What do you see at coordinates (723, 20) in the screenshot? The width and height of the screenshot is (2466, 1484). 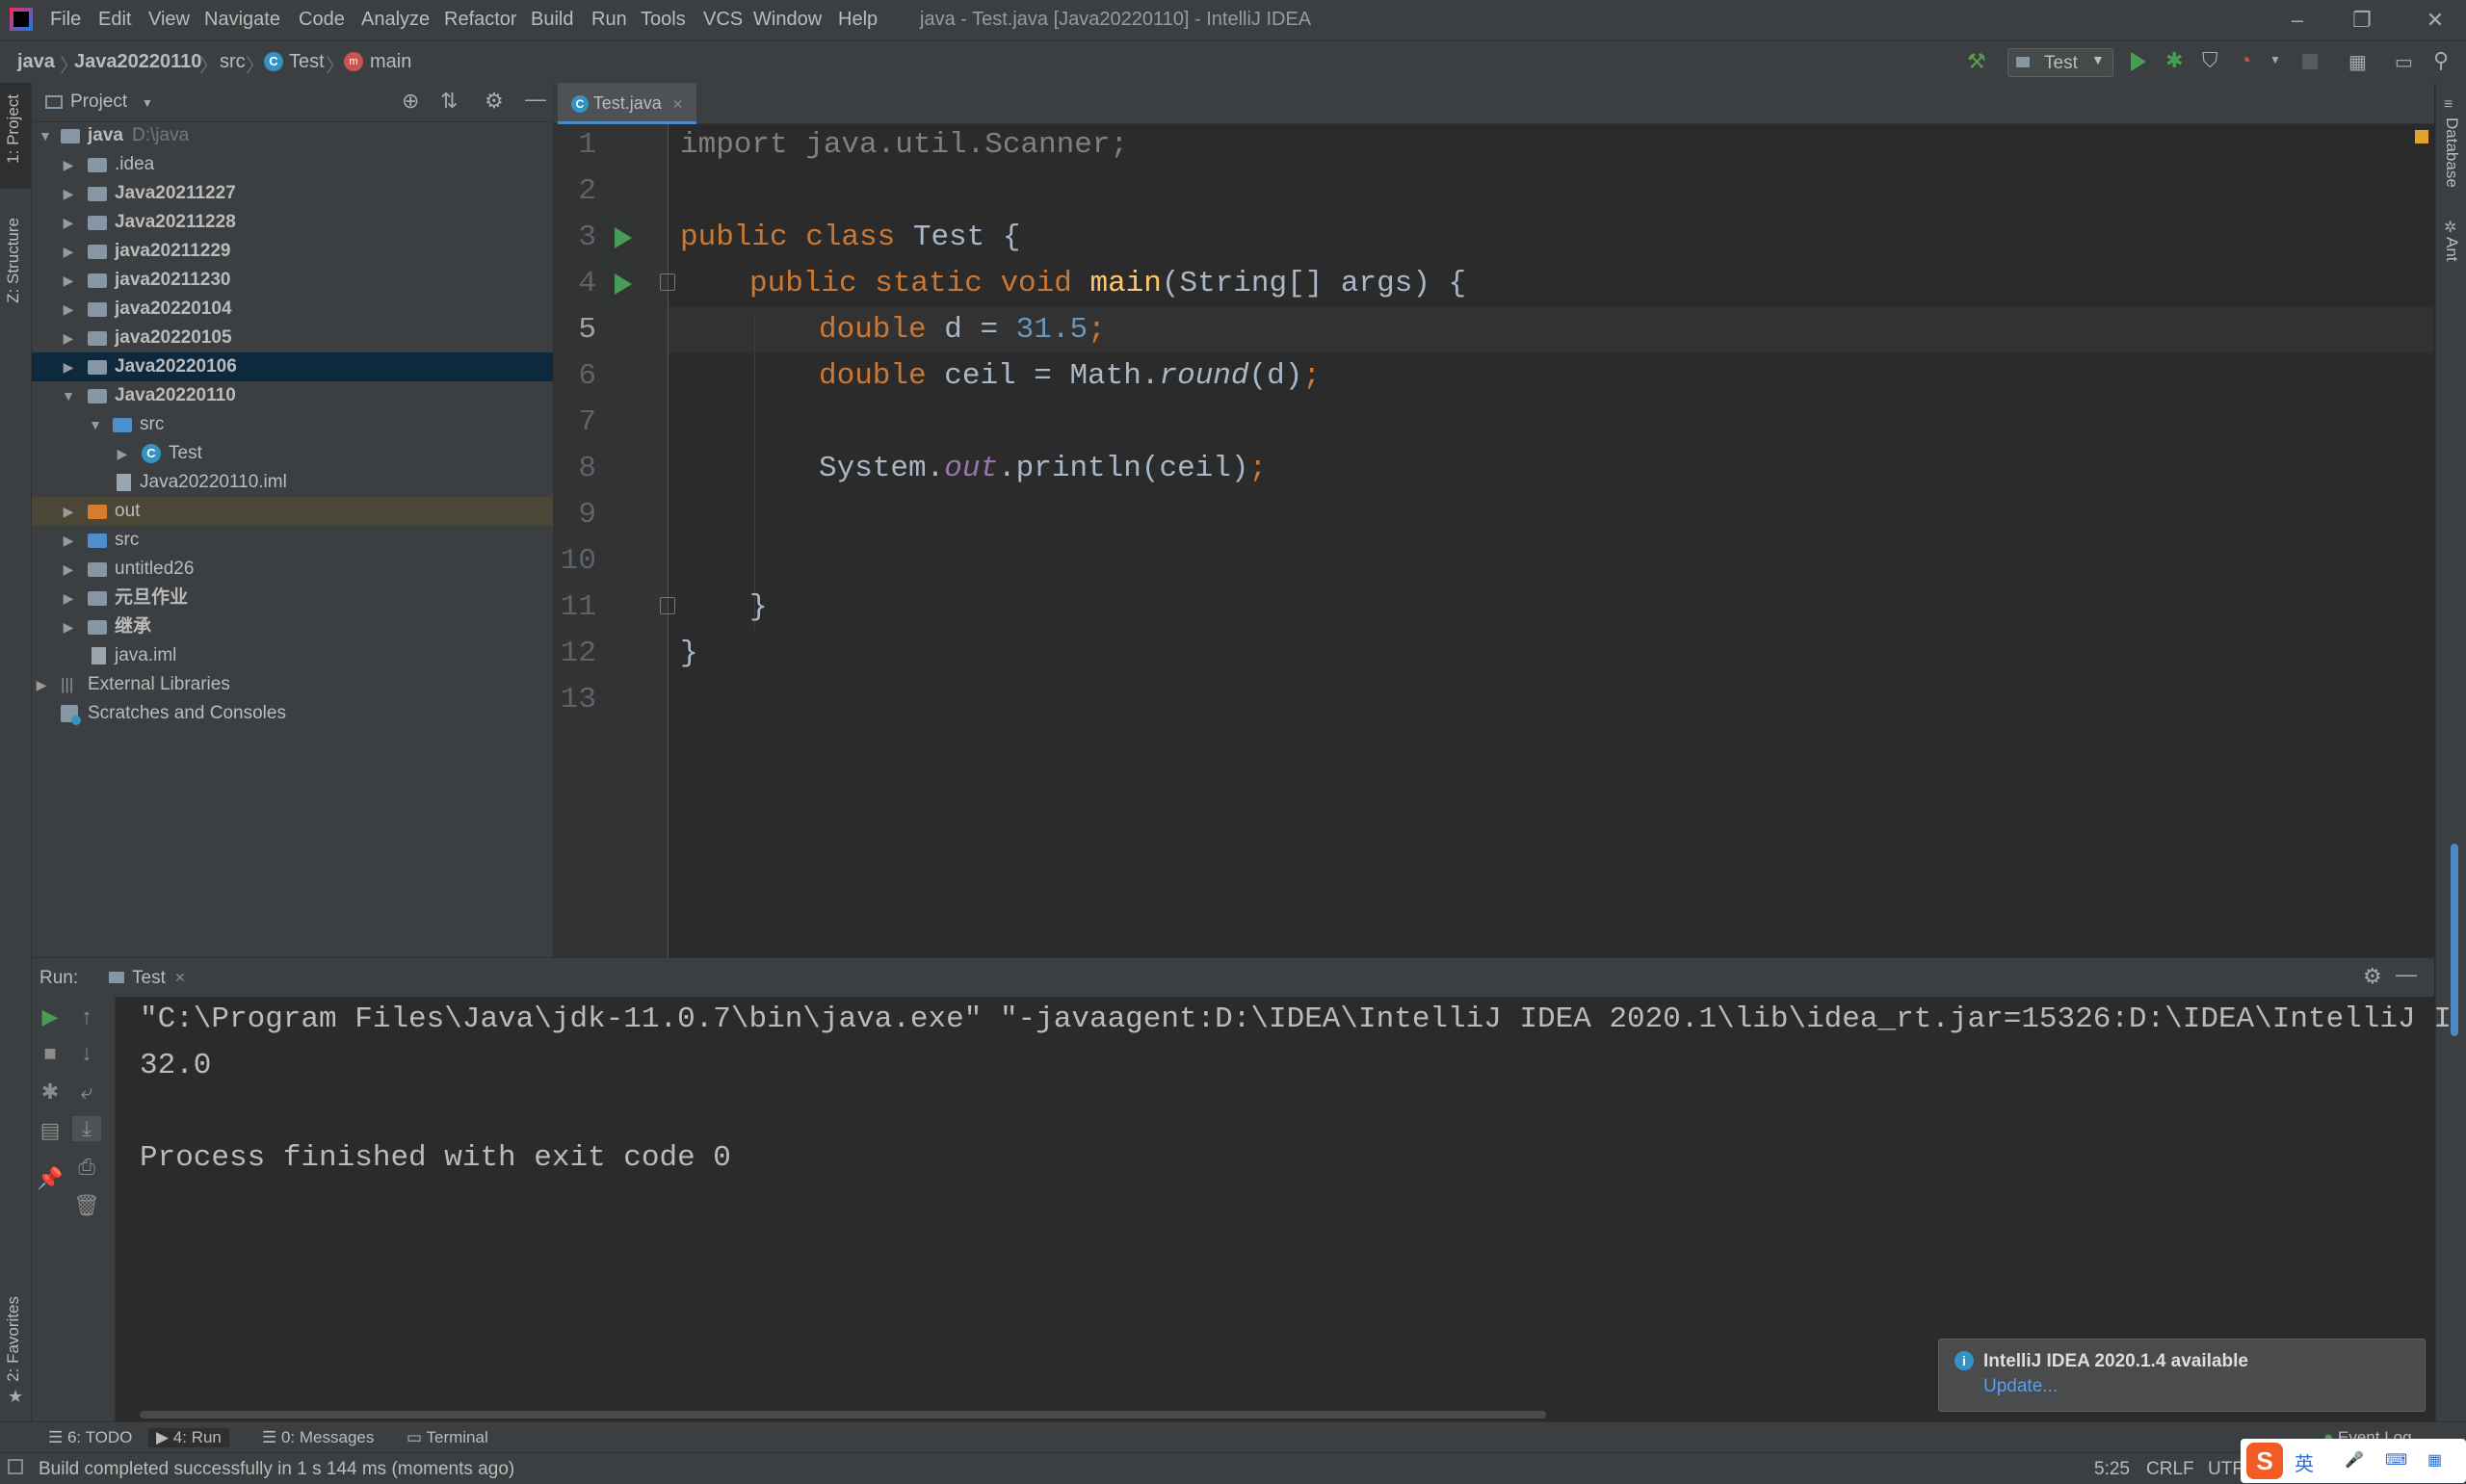 I see `menu-vcs: VCS` at bounding box center [723, 20].